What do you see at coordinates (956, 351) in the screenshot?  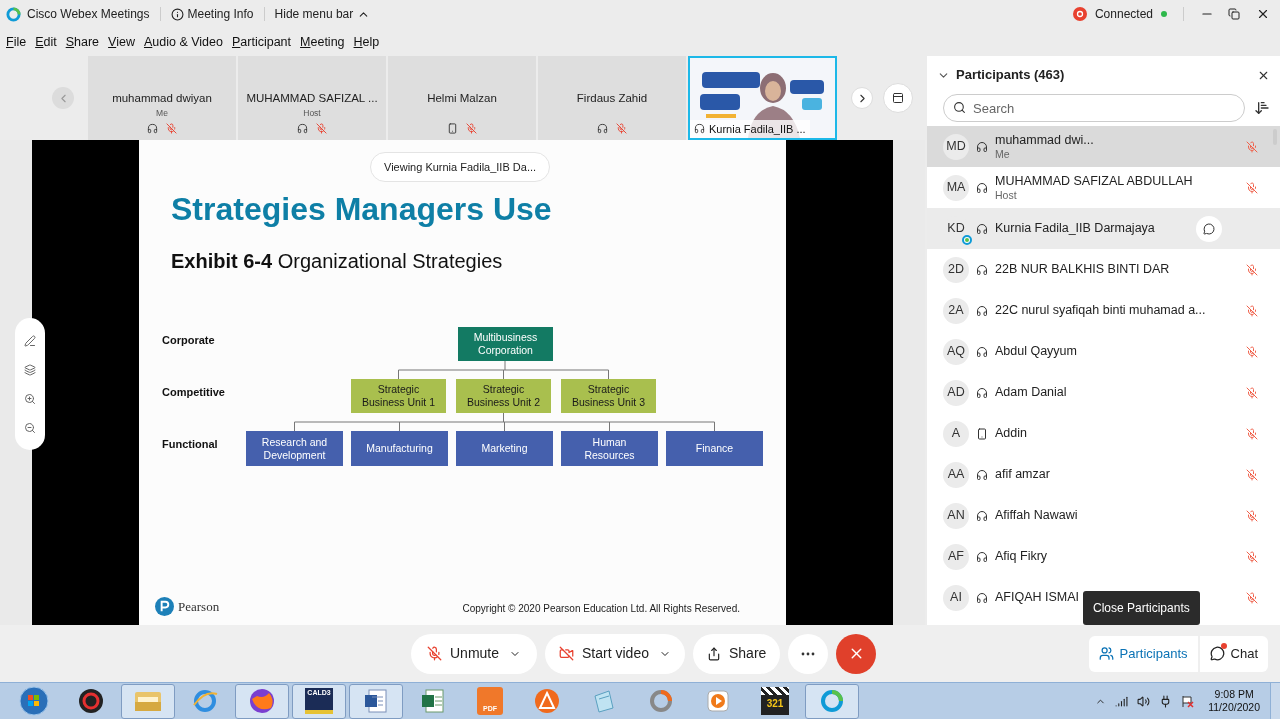 I see `avatar: AQ` at bounding box center [956, 351].